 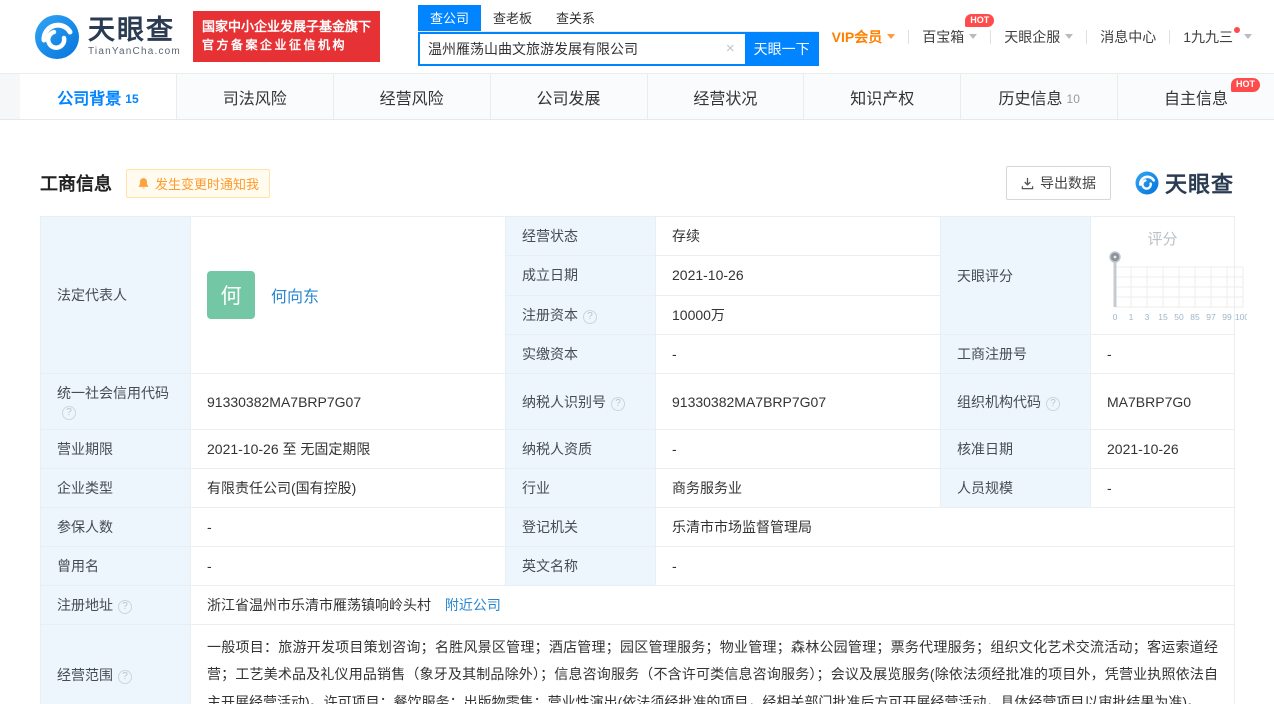 What do you see at coordinates (575, 18) in the screenshot?
I see `search-tab-relation: 查关系` at bounding box center [575, 18].